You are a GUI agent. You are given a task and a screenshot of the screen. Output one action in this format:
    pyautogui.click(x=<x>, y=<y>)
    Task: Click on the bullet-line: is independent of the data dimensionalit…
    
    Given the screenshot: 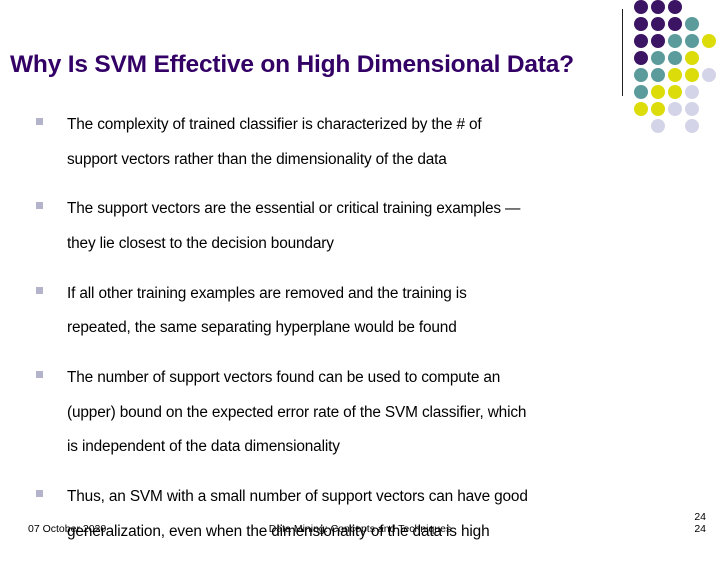 What is the action you would take?
    pyautogui.click(x=203, y=447)
    